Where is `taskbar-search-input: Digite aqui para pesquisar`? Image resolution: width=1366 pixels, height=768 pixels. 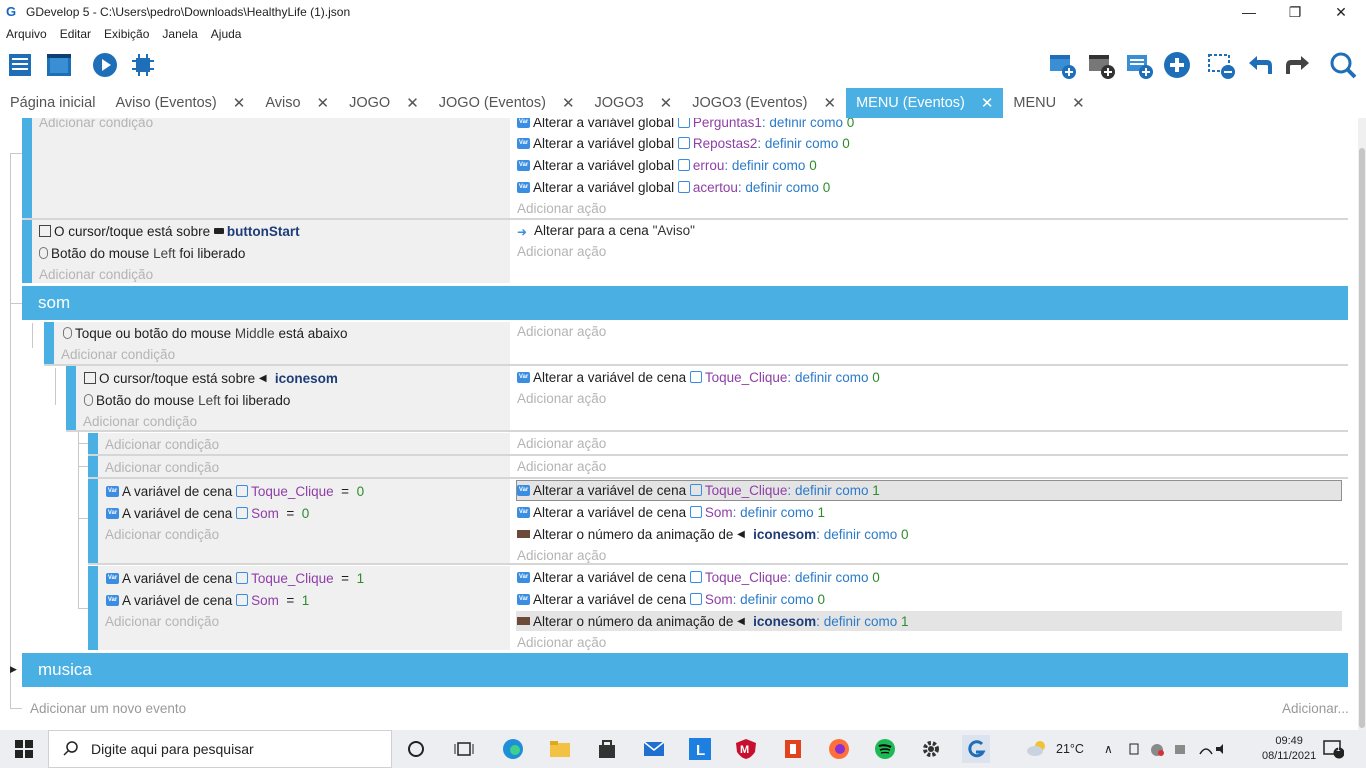 taskbar-search-input: Digite aqui para pesquisar is located at coordinates (220, 749).